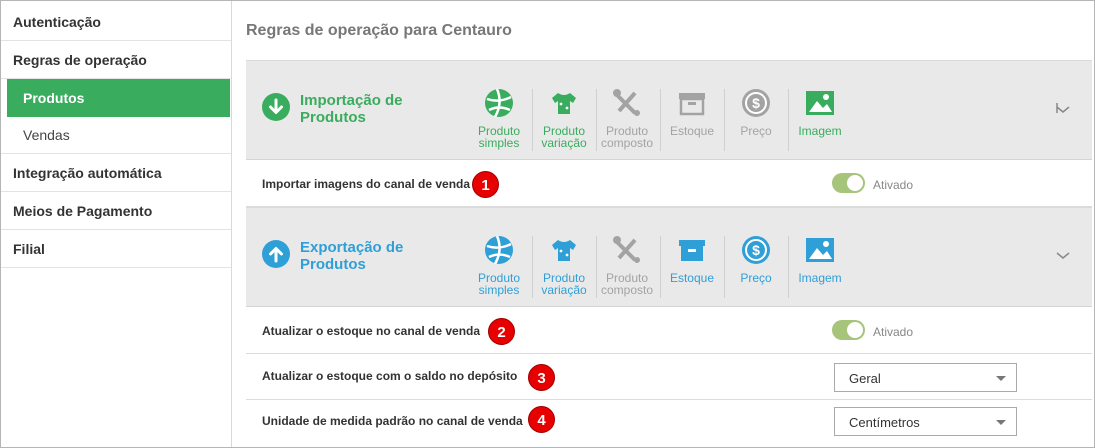 The image size is (1095, 448). I want to click on step-badge: 2, so click(501, 331).